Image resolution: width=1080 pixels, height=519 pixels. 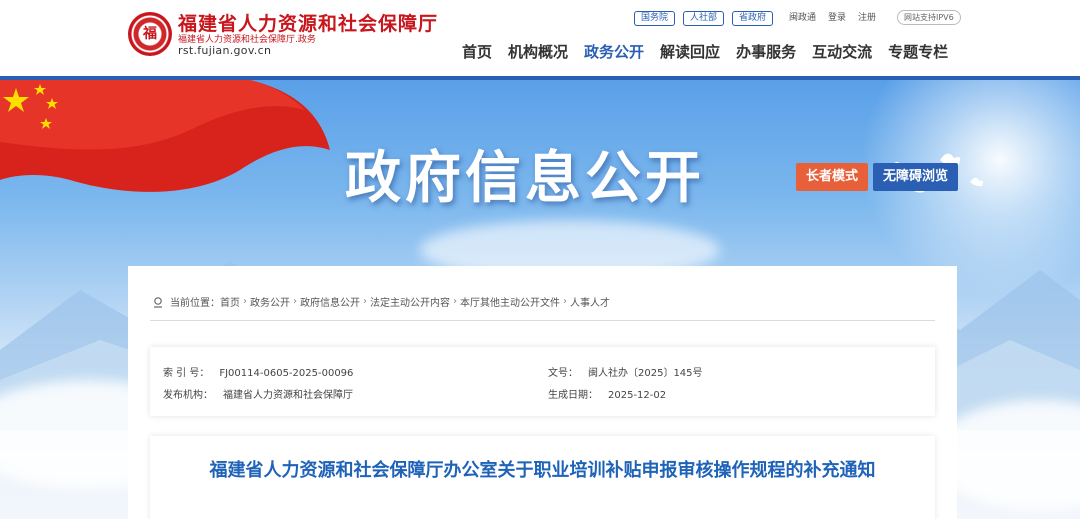 I want to click on pill-ministry: 人社部, so click(x=704, y=18).